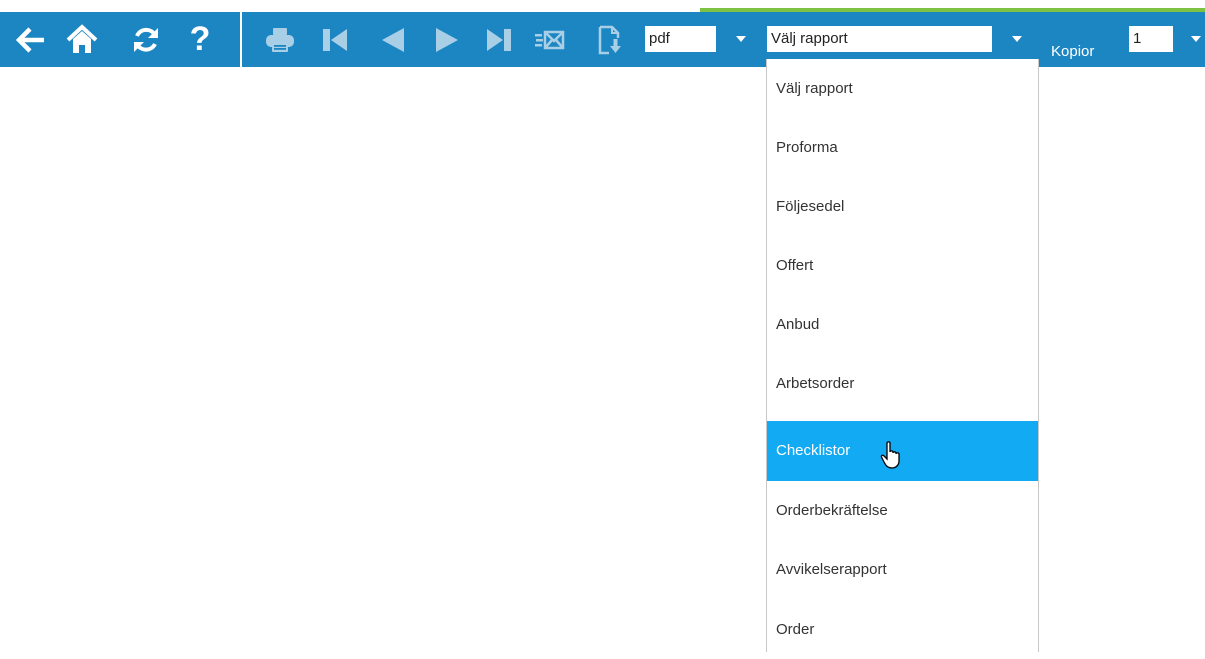 This screenshot has width=1205, height=659. I want to click on next-page-button, so click(447, 39).